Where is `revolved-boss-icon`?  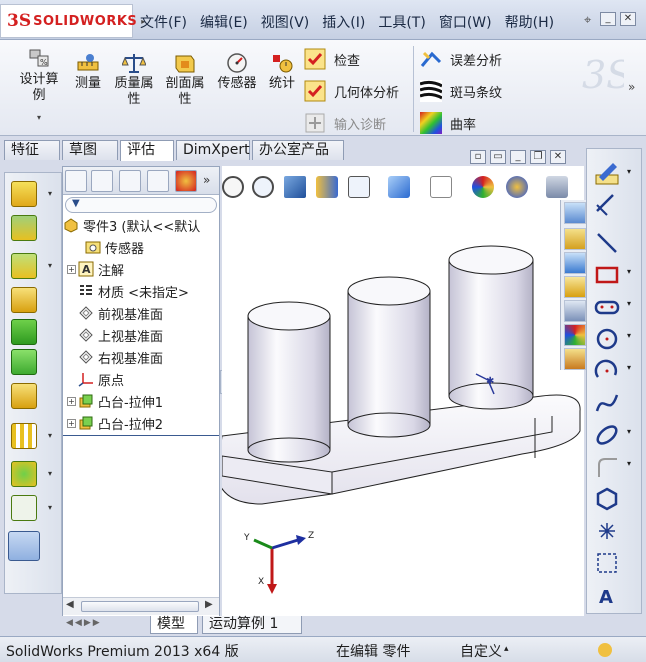
revolved-boss-icon is located at coordinates (24, 228).